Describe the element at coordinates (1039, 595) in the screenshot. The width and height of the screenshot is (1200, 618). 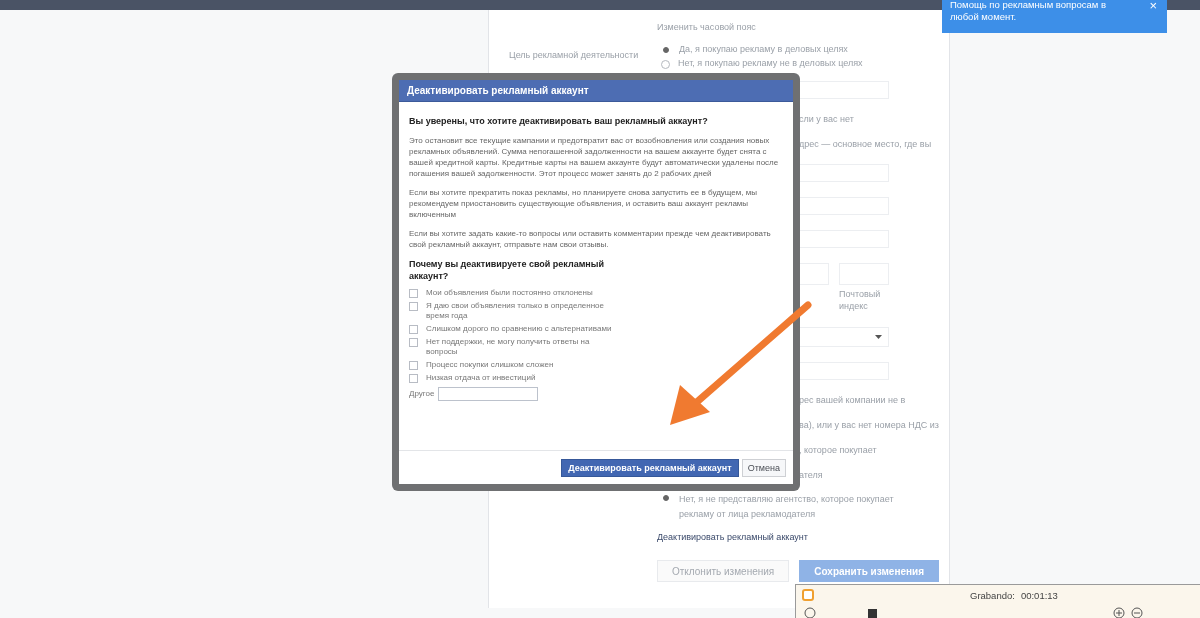
I see `recording-time: 00:01:13` at that location.